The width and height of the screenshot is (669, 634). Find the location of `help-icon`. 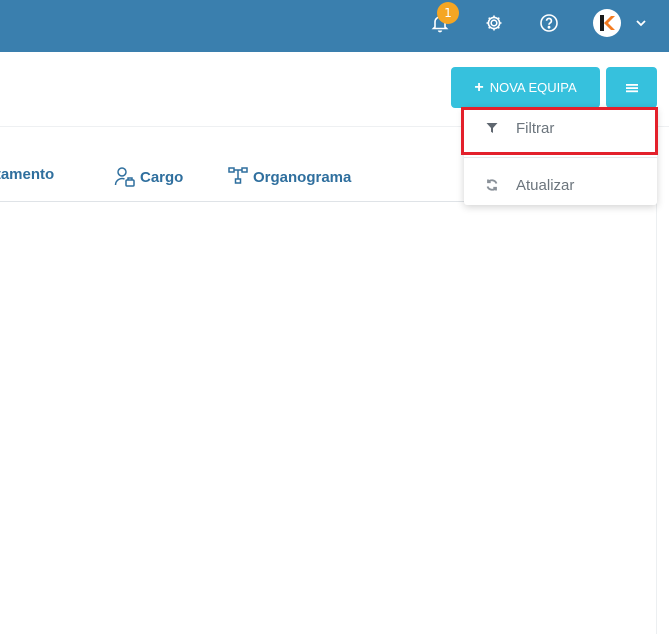

help-icon is located at coordinates (549, 23).